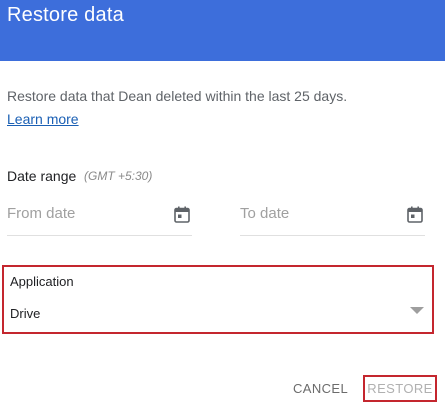  I want to click on cancel-button: CANCEL, so click(320, 388).